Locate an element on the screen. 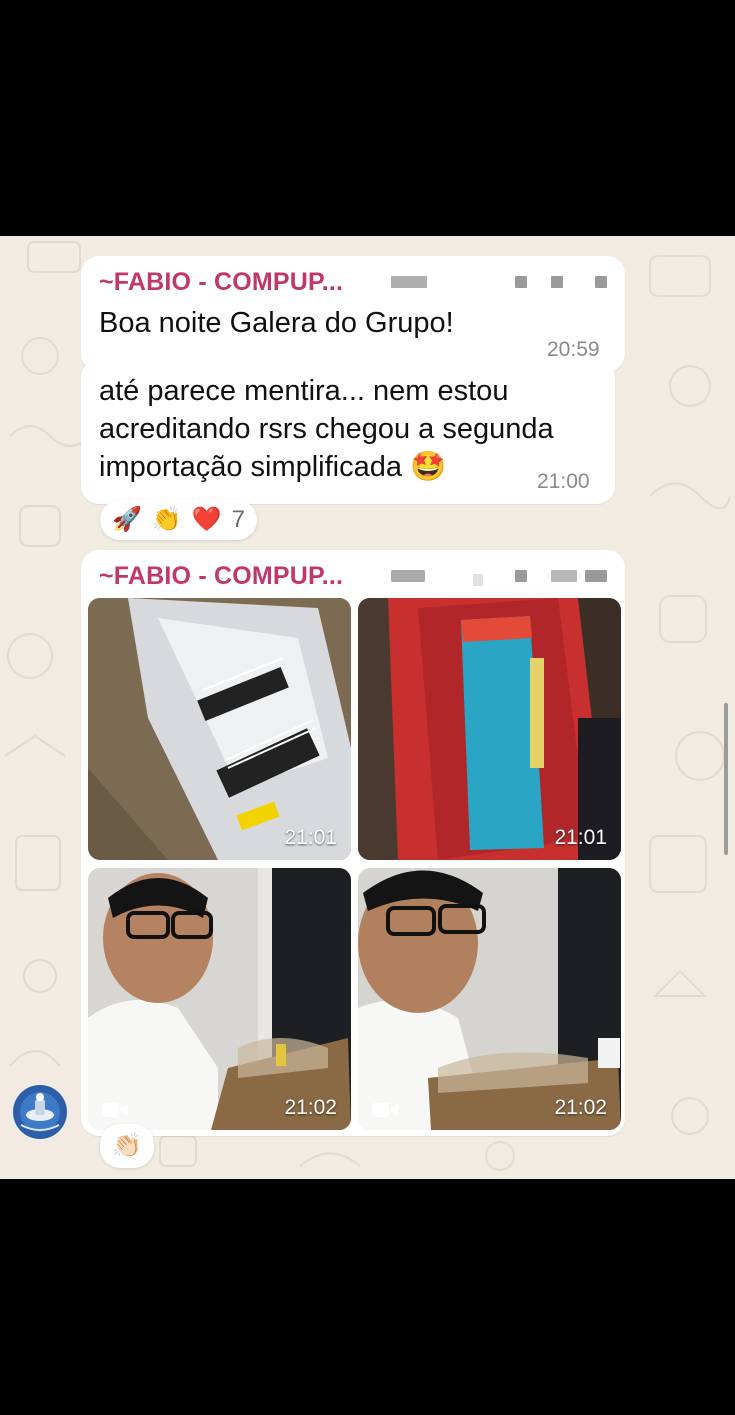  heart-emoji: ❤️ is located at coordinates (206, 519).